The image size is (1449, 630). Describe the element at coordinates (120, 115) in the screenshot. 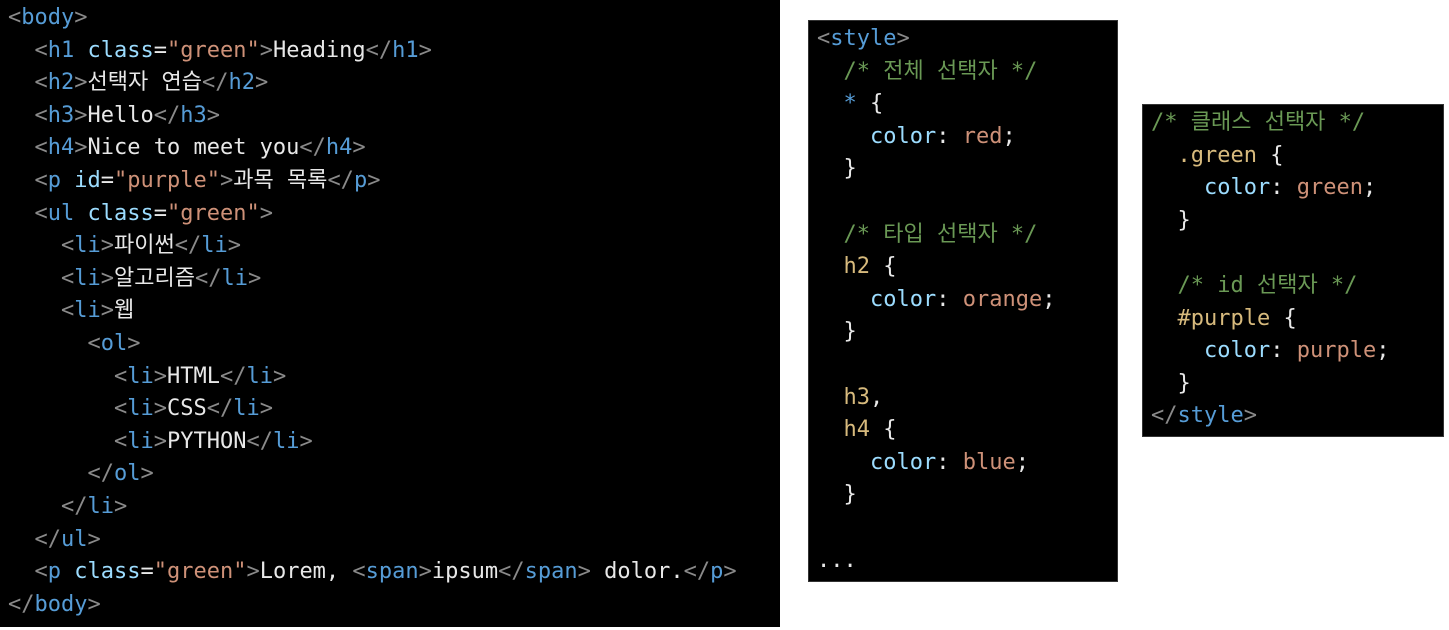

I see `code-token: Hello` at that location.